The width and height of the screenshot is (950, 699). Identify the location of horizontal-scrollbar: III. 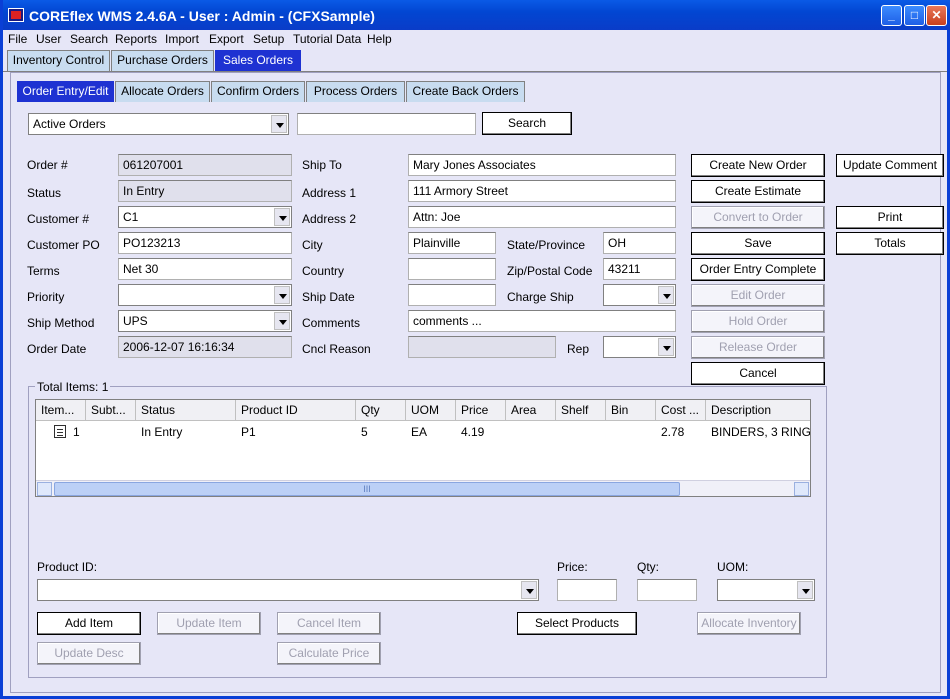
(423, 488).